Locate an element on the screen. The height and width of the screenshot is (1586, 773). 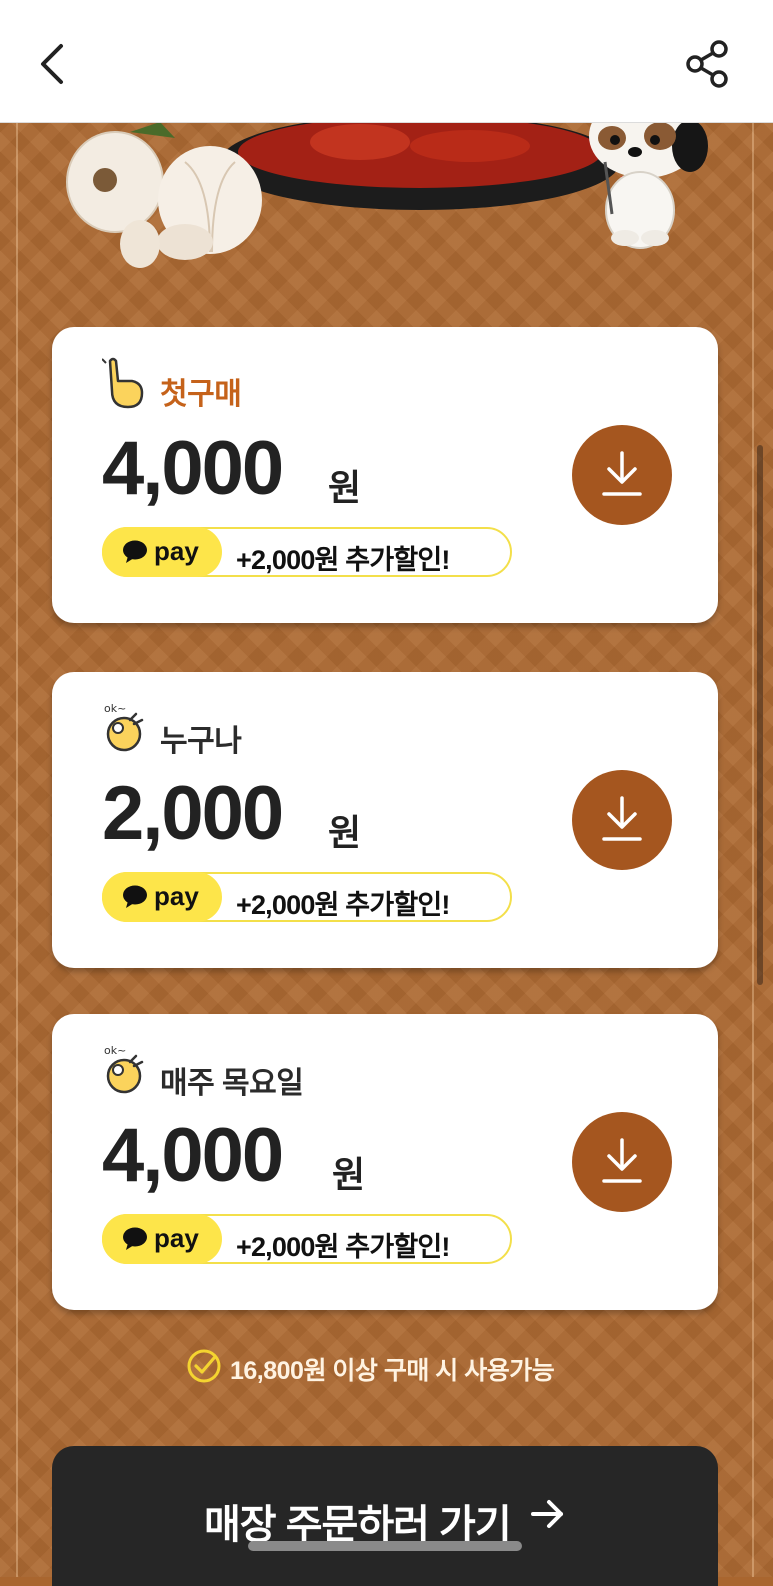
scrollbar is located at coordinates (760, 715).